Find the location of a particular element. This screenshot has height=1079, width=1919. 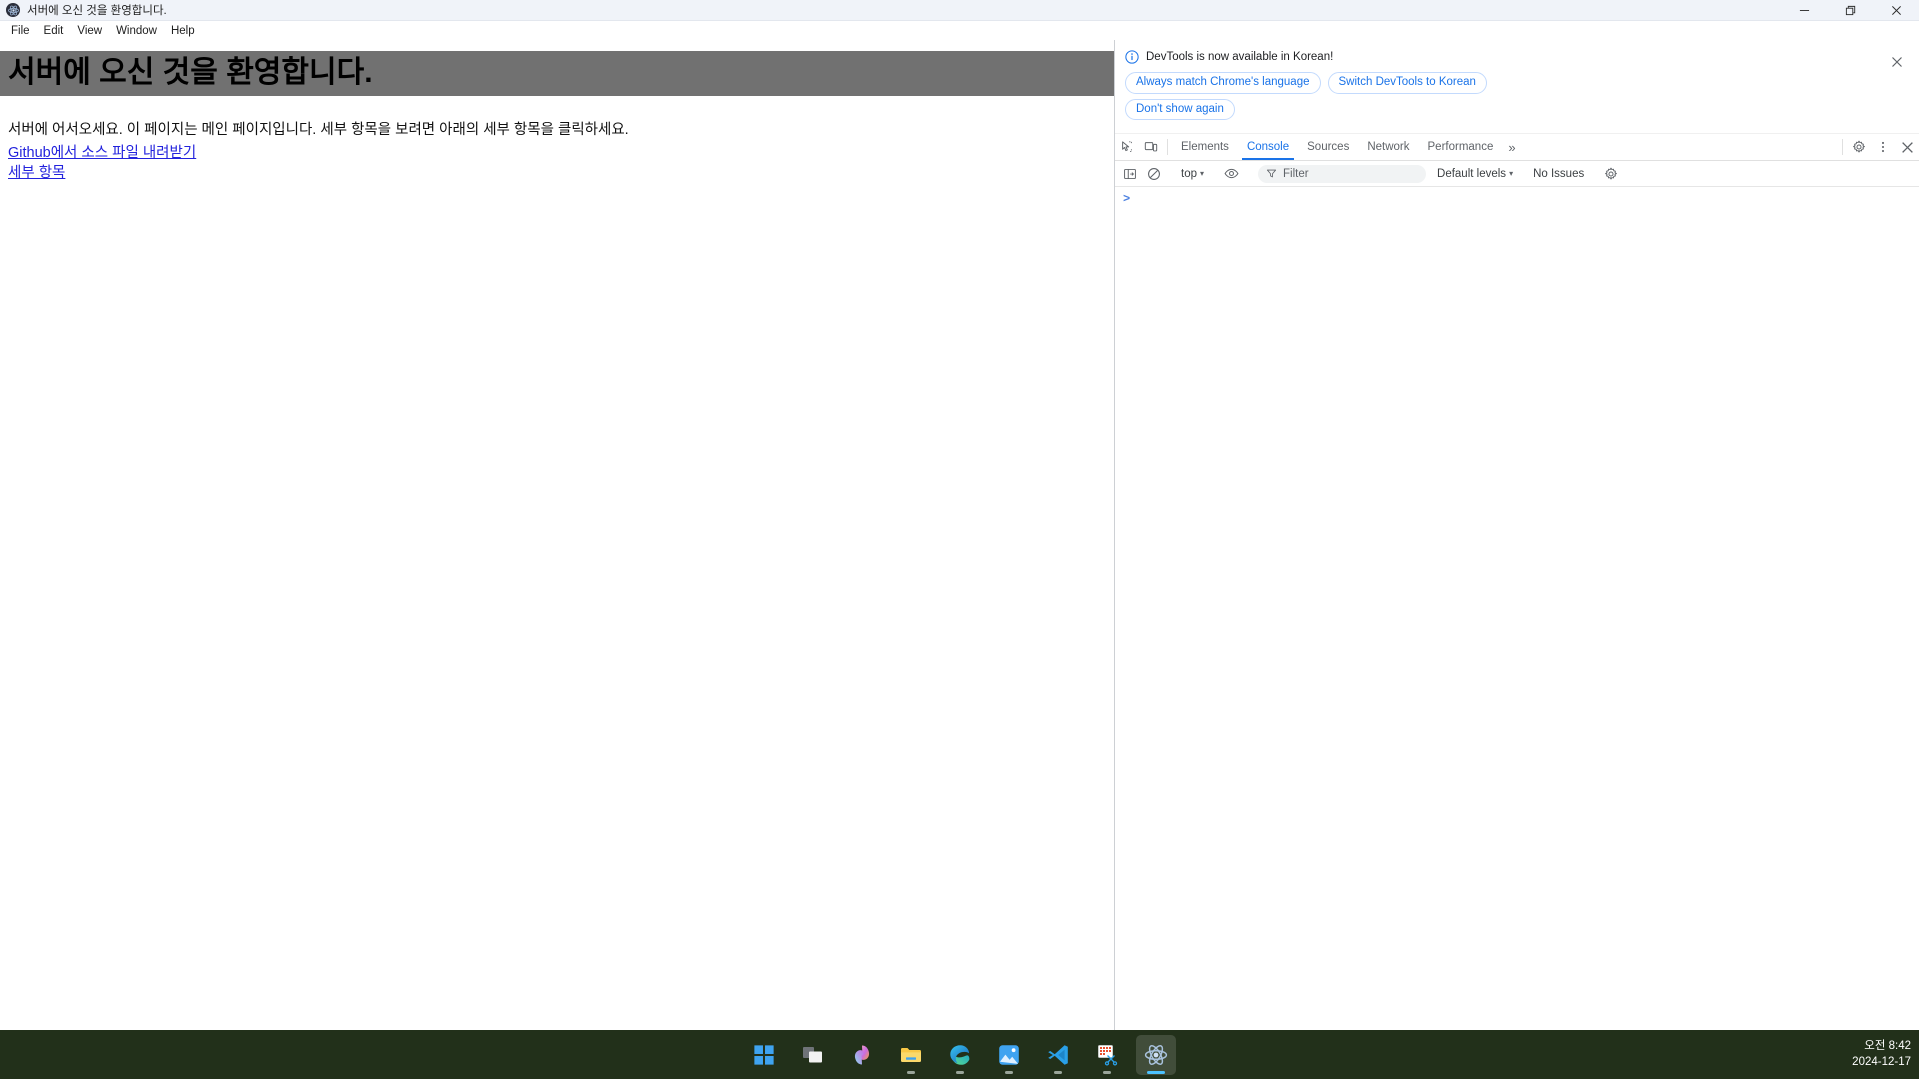

log-levels-label: Default levels is located at coordinates (1472, 173).